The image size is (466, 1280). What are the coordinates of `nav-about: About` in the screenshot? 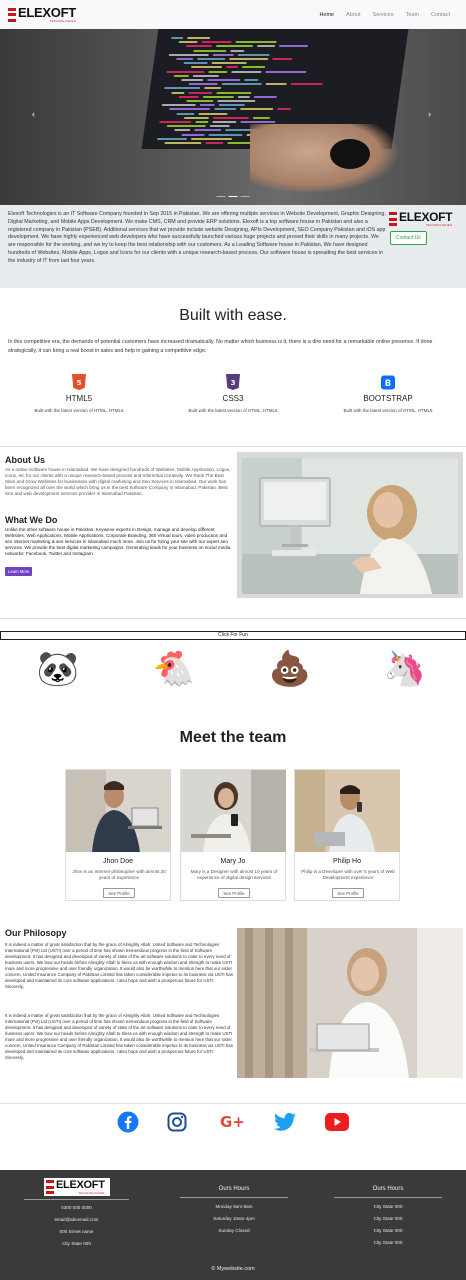 It's located at (353, 15).